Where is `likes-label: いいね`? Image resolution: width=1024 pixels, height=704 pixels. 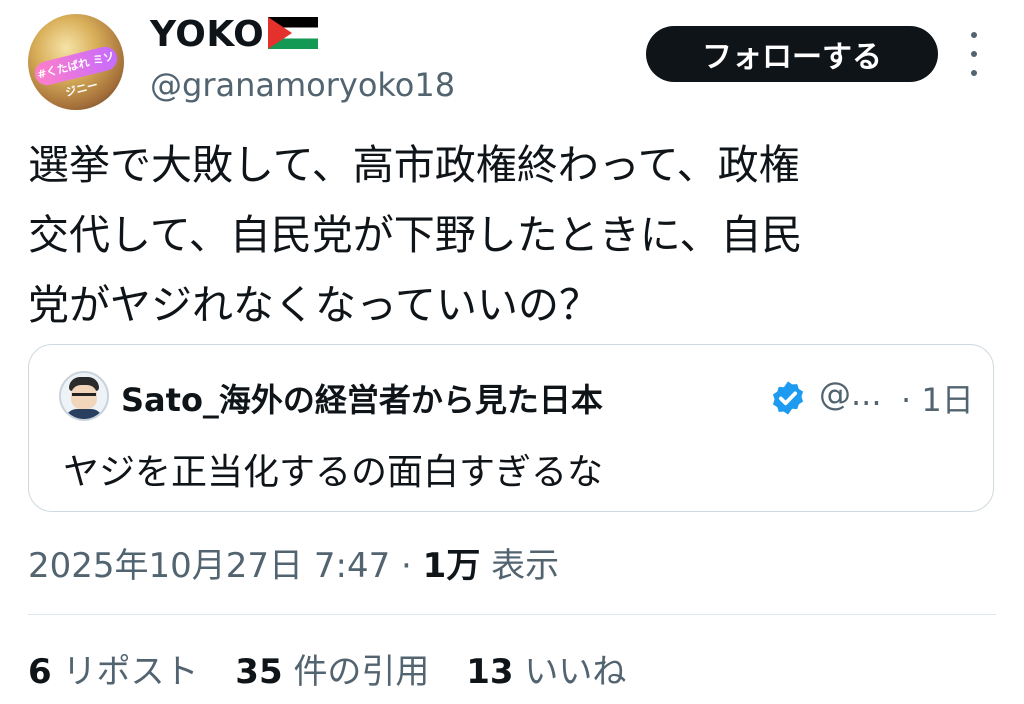 likes-label: いいね is located at coordinates (575, 672).